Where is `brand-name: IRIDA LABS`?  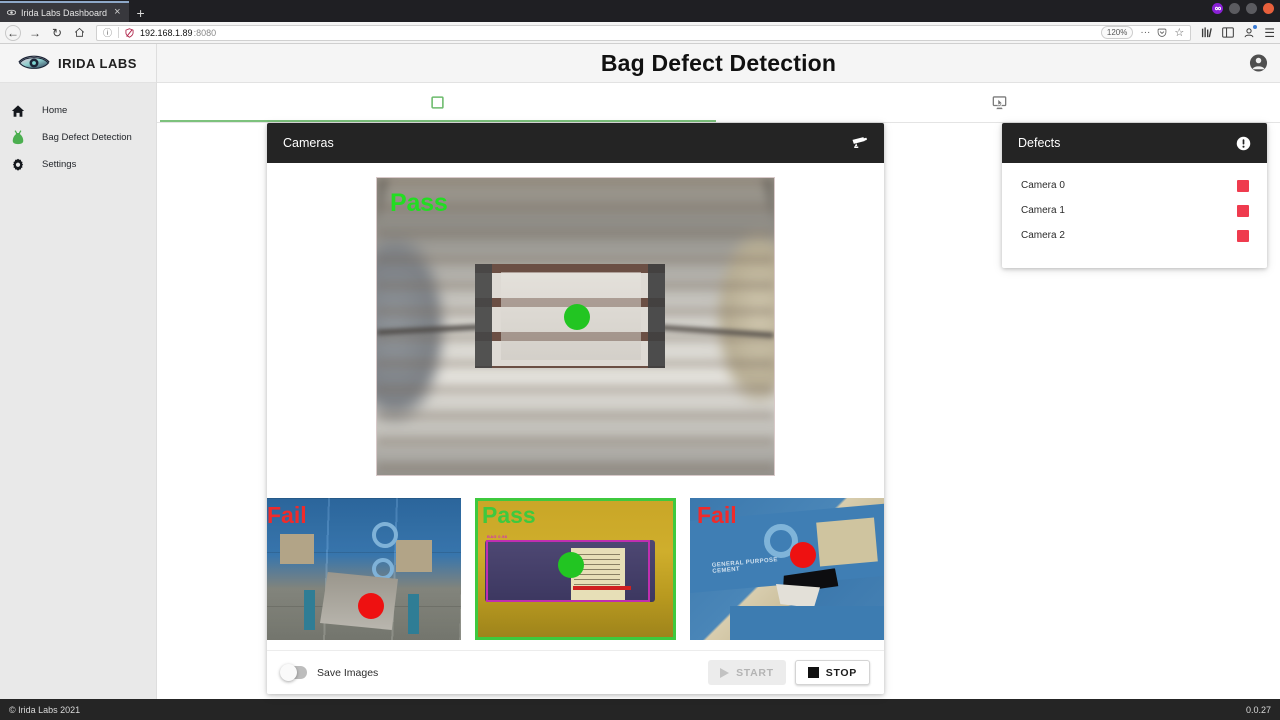 brand-name: IRIDA LABS is located at coordinates (97, 63).